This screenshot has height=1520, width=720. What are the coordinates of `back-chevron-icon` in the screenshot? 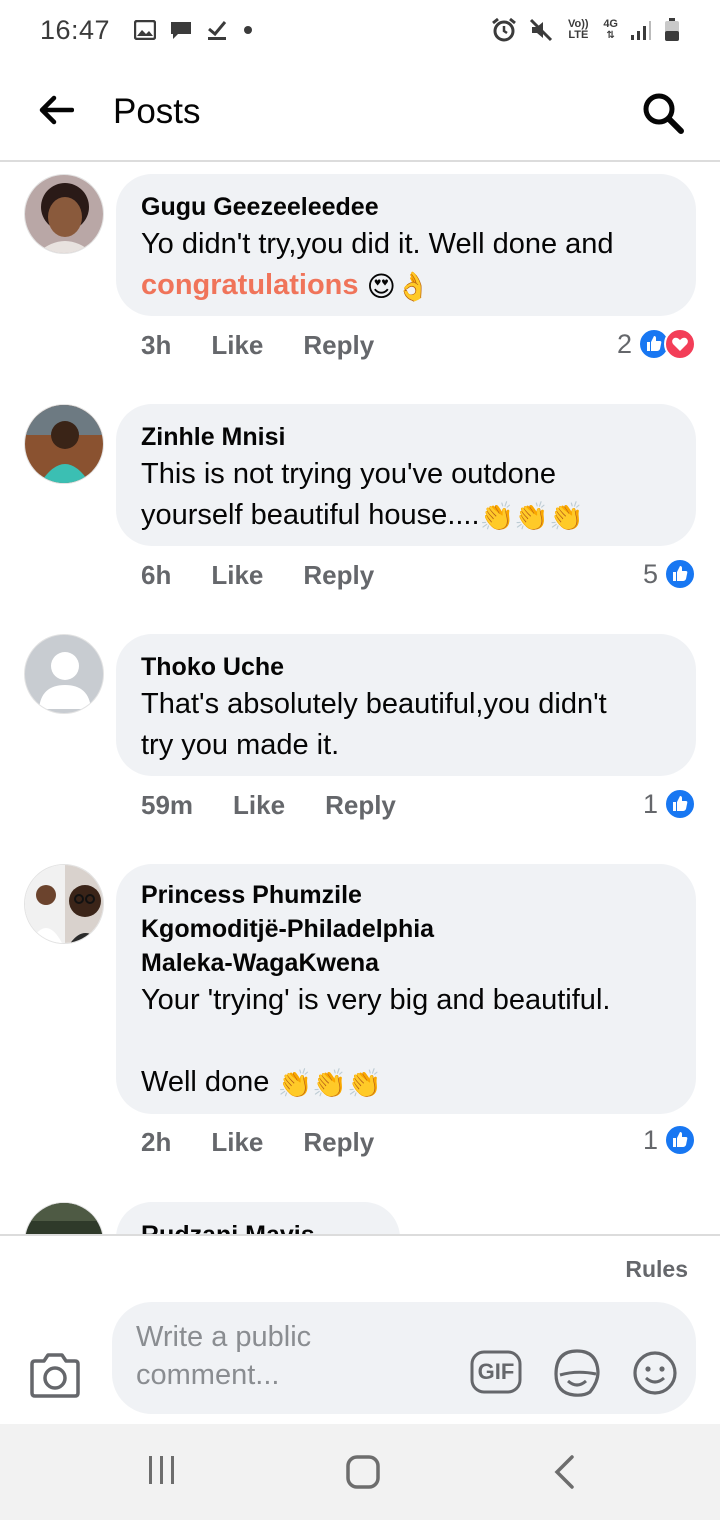 It's located at (564, 1472).